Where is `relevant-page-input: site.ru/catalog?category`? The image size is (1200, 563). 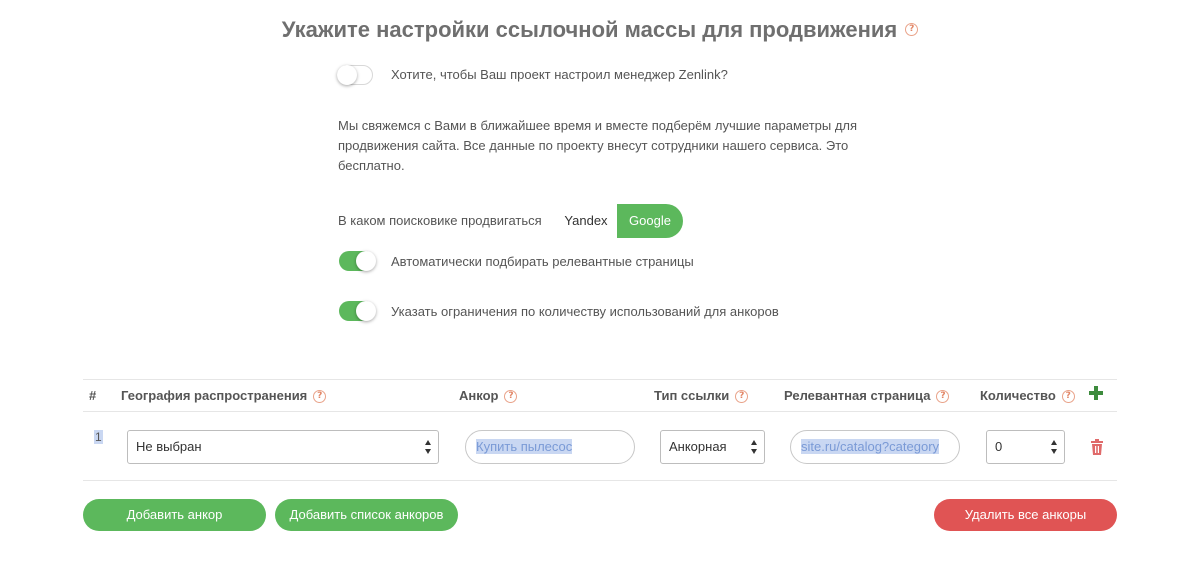
relevant-page-input: site.ru/catalog?category is located at coordinates (875, 447).